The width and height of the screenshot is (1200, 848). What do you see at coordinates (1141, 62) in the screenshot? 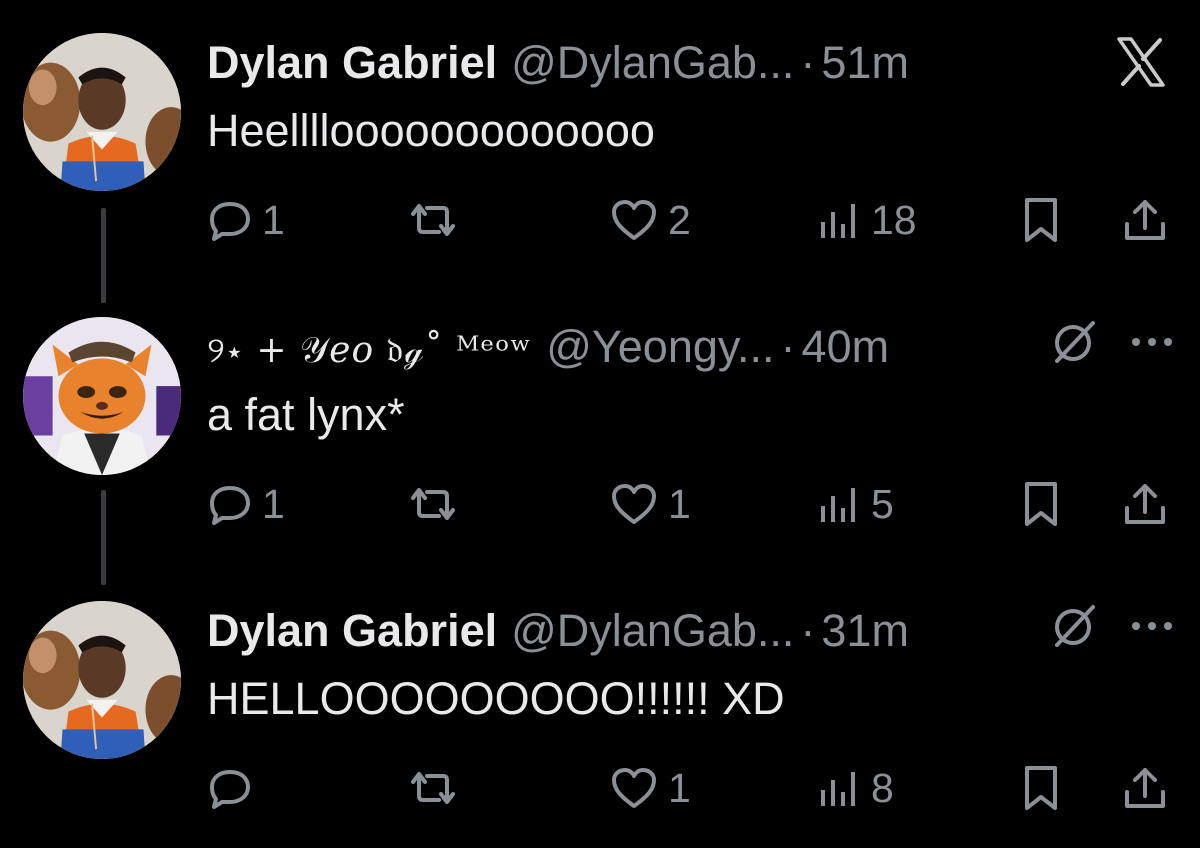
I see `x-logo-icon` at bounding box center [1141, 62].